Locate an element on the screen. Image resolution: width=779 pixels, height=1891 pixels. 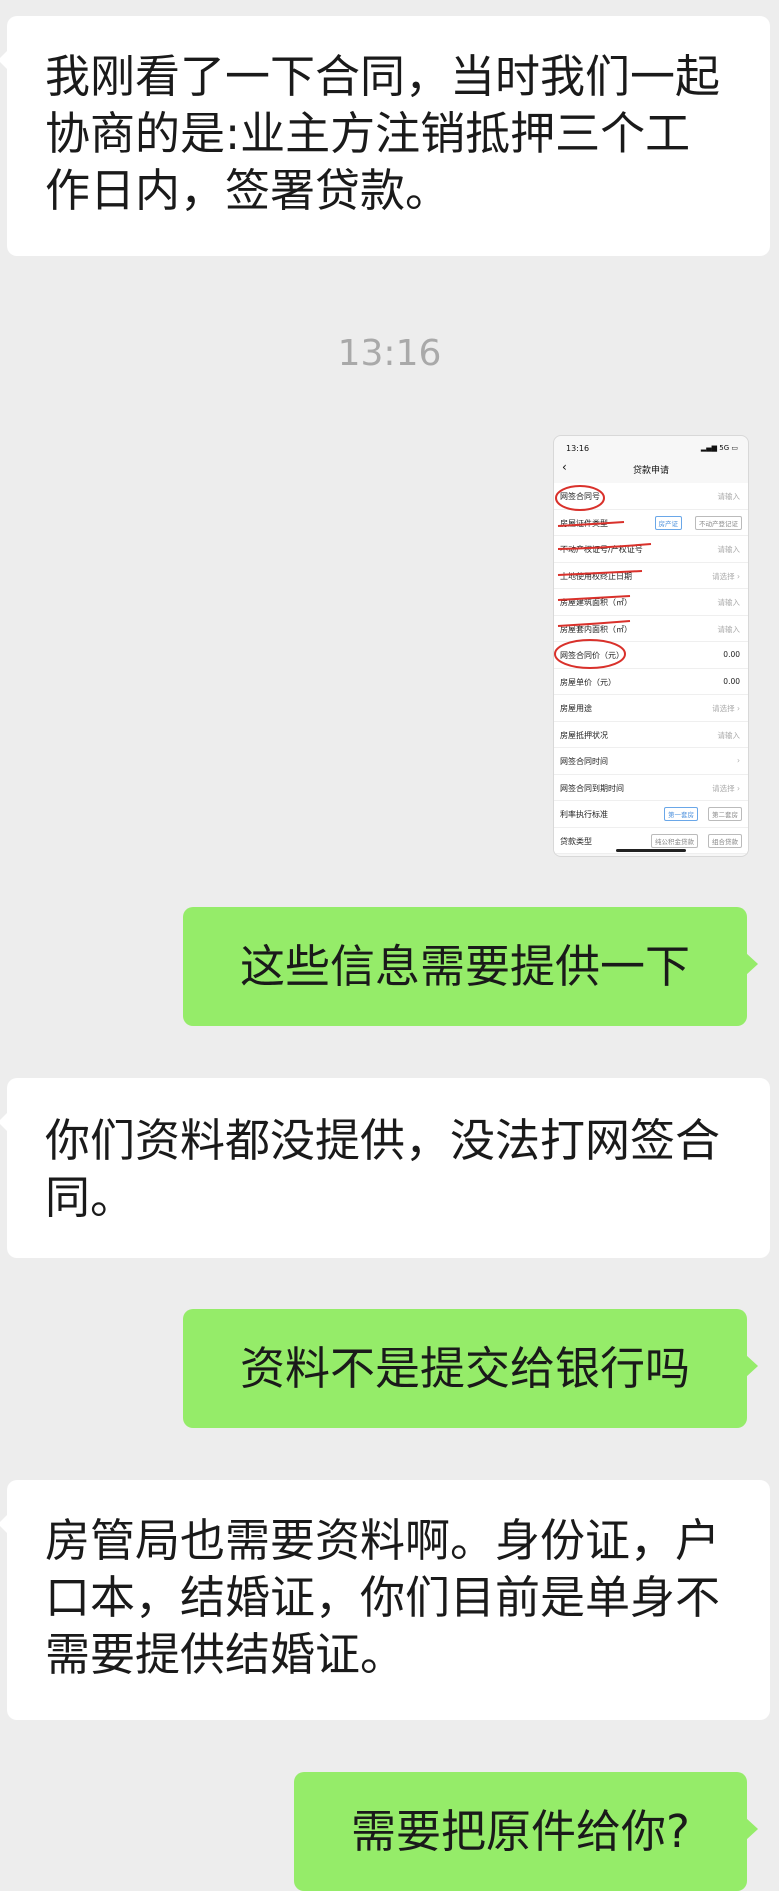
nav-bar: ‹ 贷款申请 is located at coordinates (651, 468).